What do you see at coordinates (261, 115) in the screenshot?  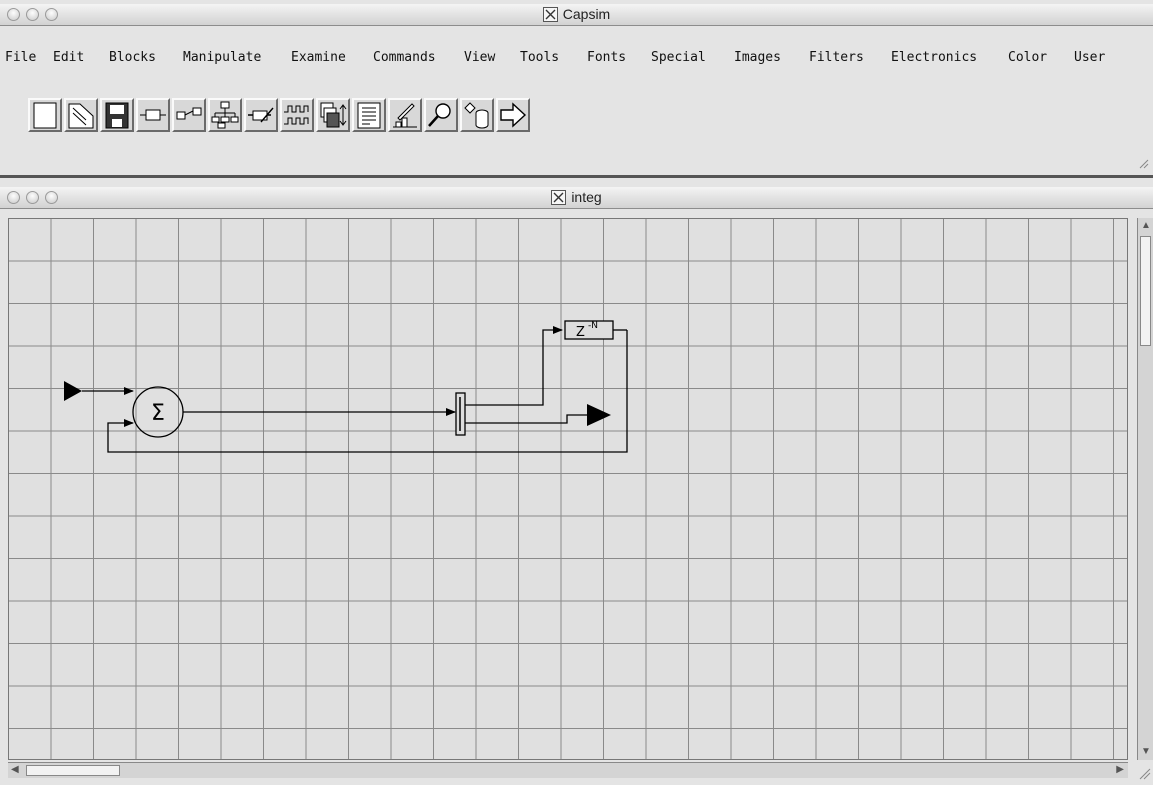 I see `edit-block-icon` at bounding box center [261, 115].